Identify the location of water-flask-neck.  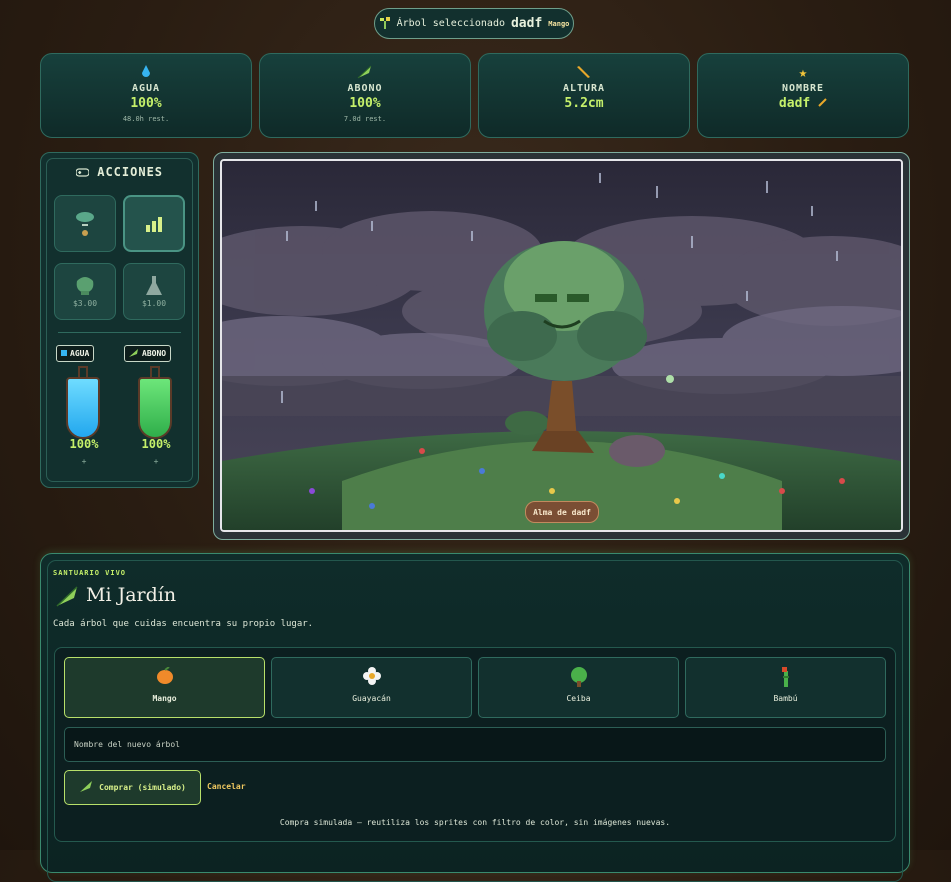
(83, 371).